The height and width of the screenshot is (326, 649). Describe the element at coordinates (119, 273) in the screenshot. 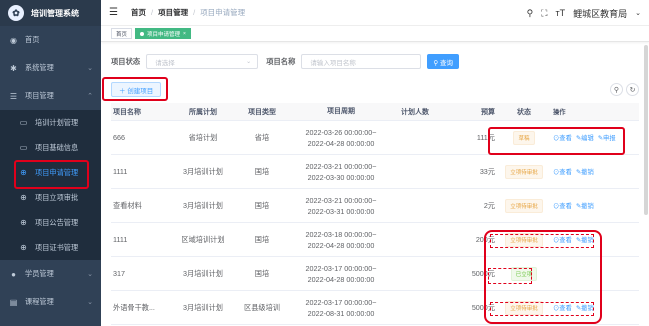

I see `project-name: 317` at that location.